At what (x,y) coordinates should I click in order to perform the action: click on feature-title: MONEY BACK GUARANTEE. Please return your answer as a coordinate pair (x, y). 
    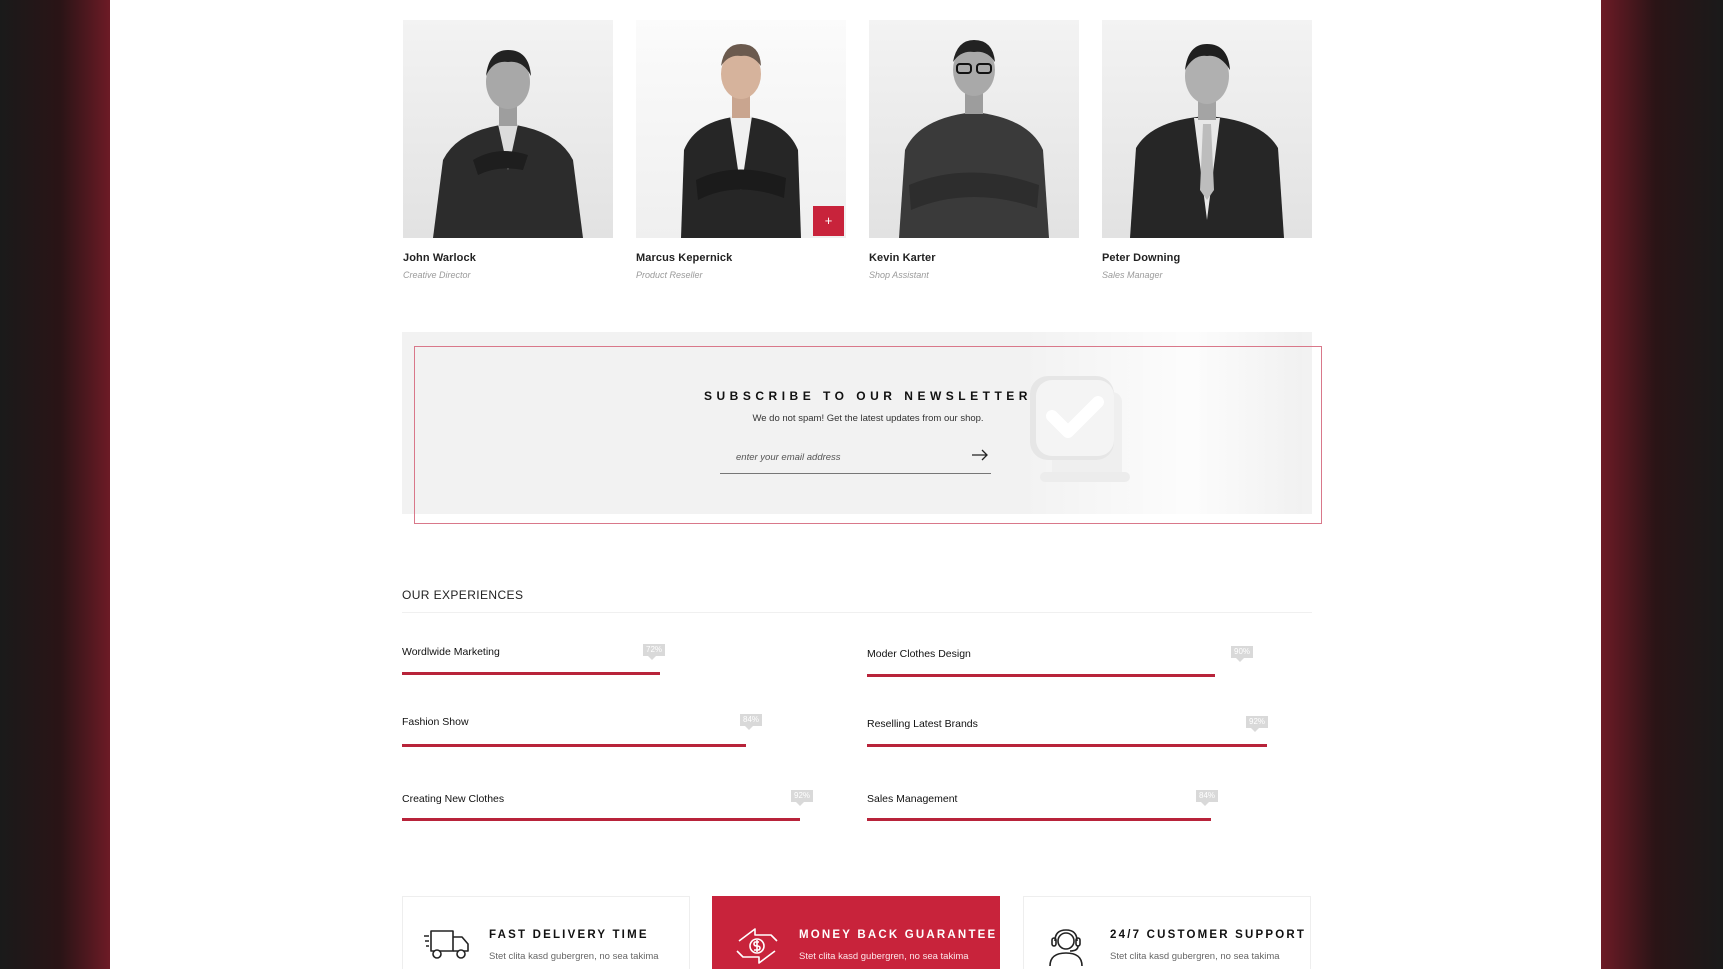
    Looking at the image, I should click on (898, 935).